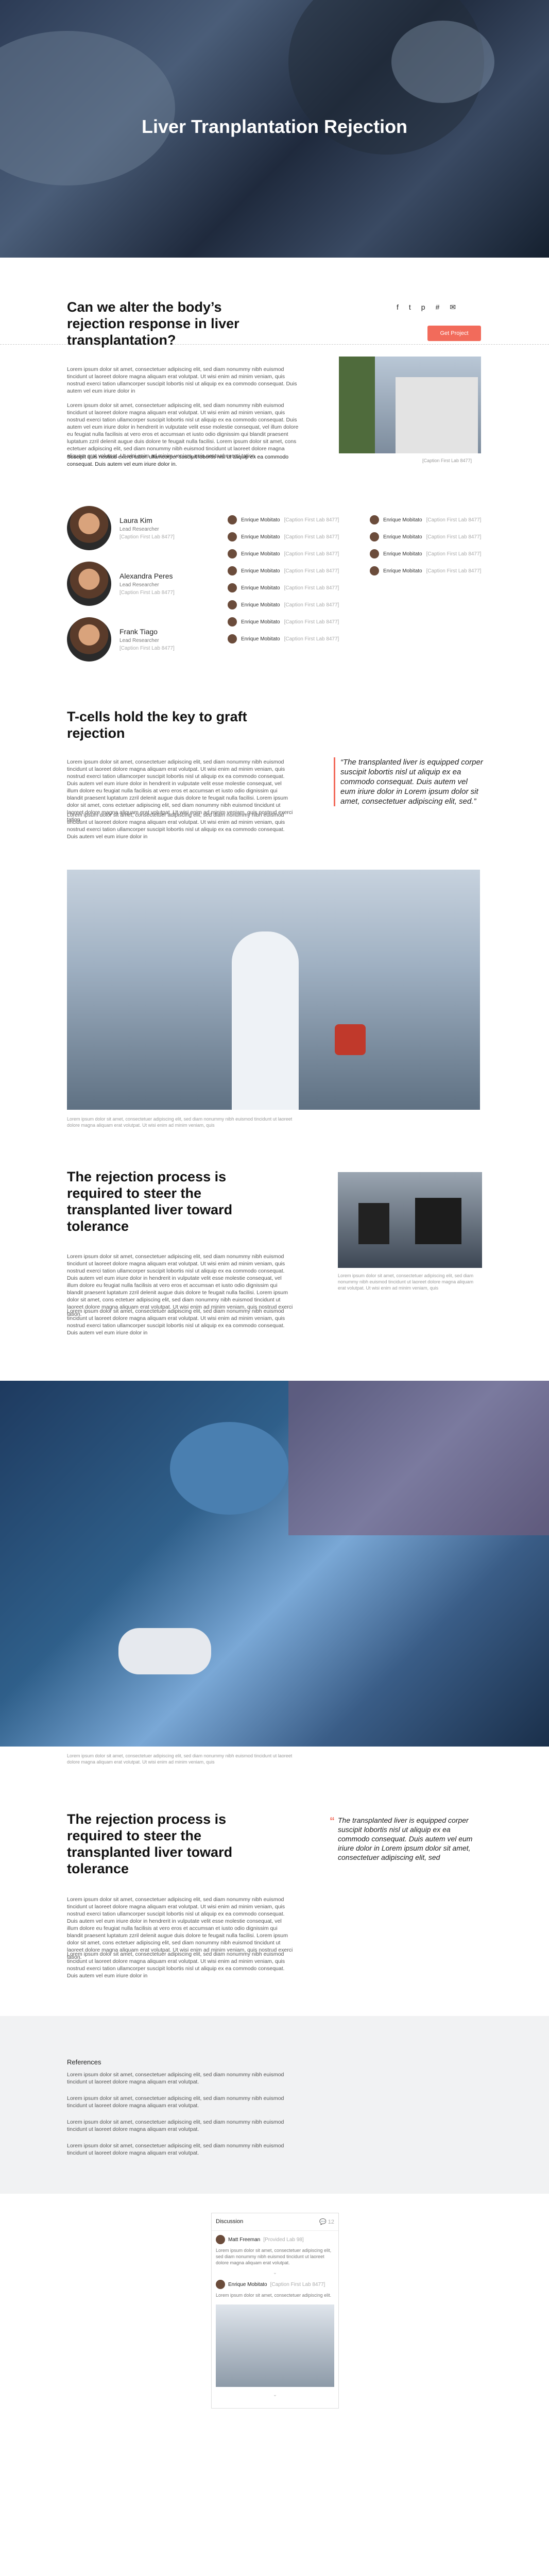 This screenshot has height=2576, width=549. Describe the element at coordinates (453, 307) in the screenshot. I see `email-icon: ✉` at that location.